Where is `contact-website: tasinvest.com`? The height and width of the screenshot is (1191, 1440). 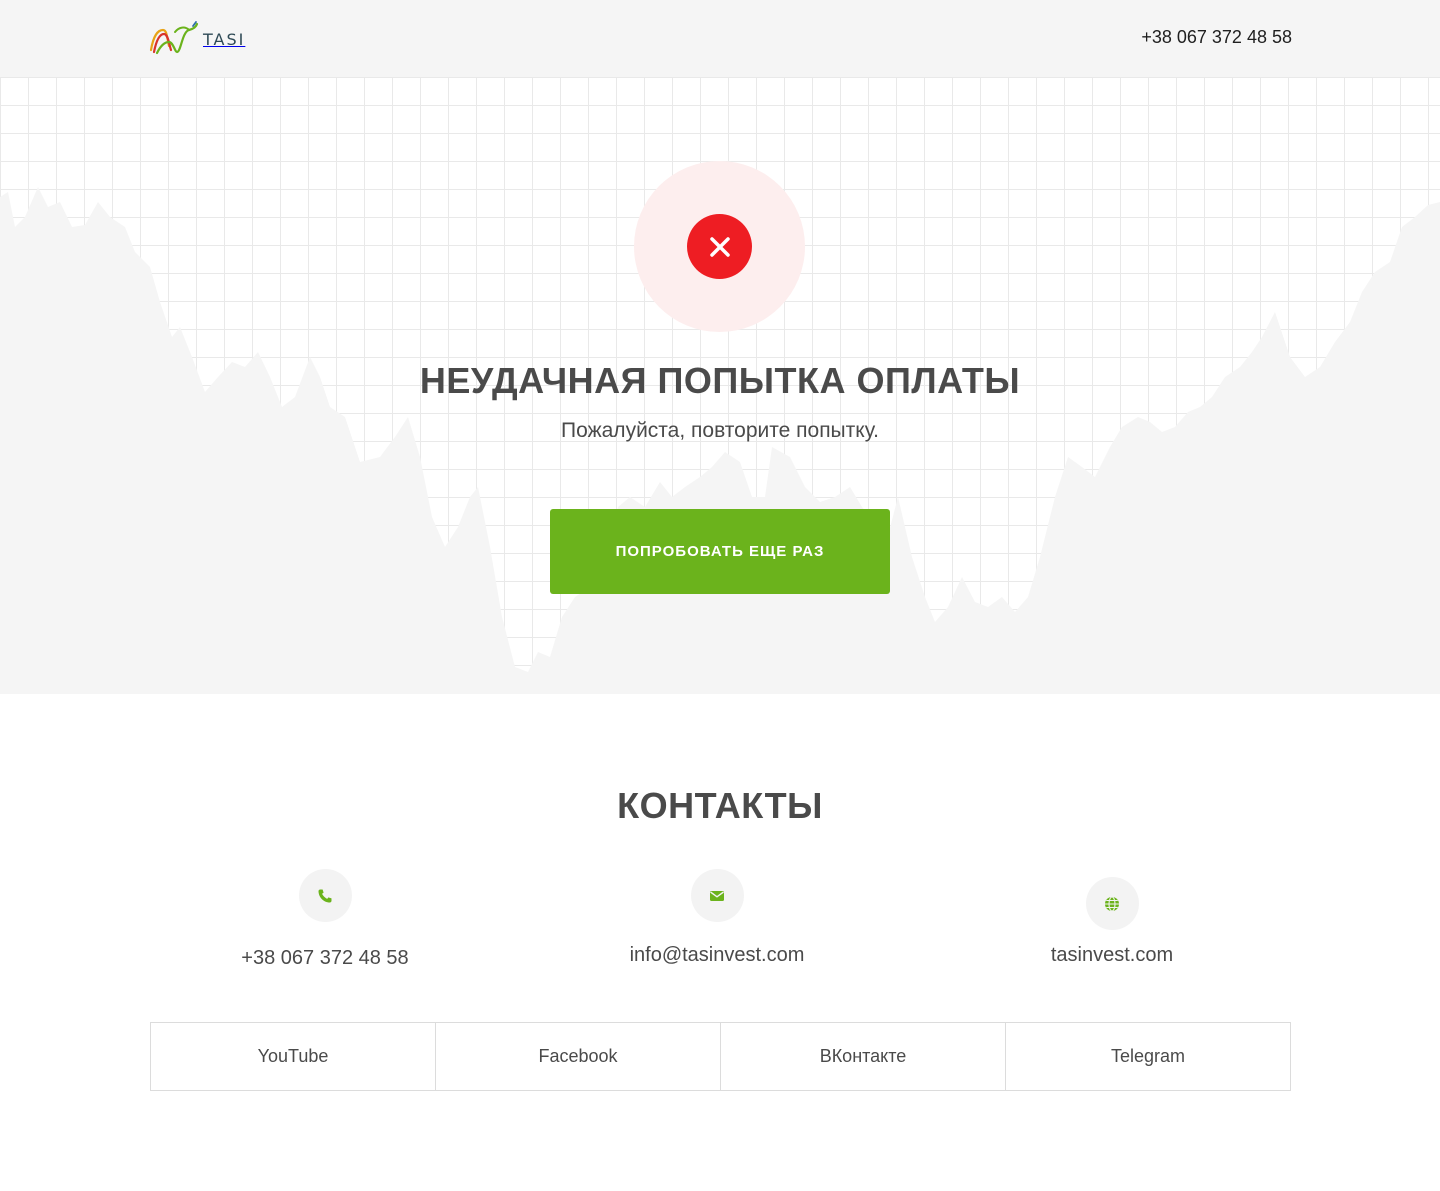
contact-website: tasinvest.com is located at coordinates (1112, 922).